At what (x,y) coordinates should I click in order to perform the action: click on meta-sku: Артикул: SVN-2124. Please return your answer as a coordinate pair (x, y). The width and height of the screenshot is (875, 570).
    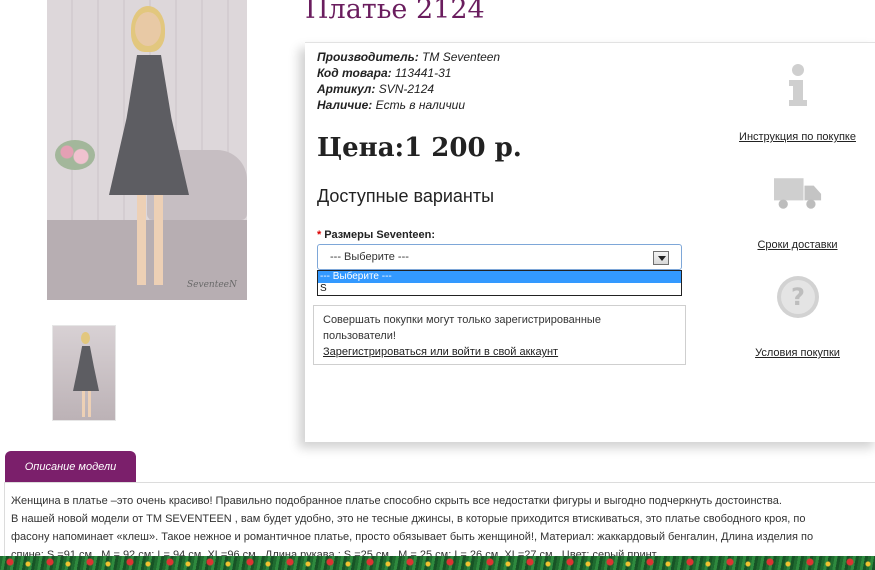
    Looking at the image, I should click on (376, 89).